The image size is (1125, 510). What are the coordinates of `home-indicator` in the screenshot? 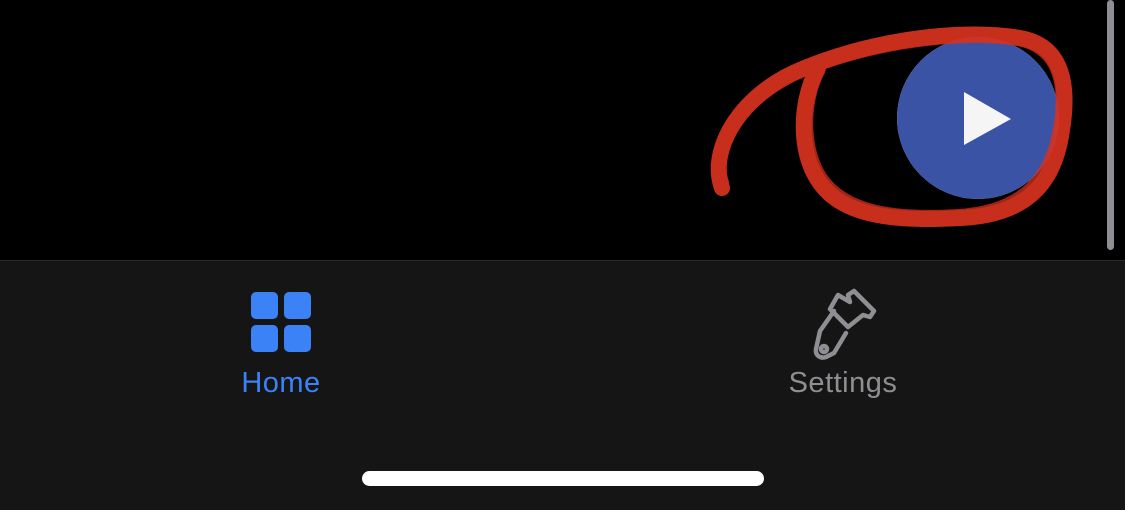 It's located at (563, 478).